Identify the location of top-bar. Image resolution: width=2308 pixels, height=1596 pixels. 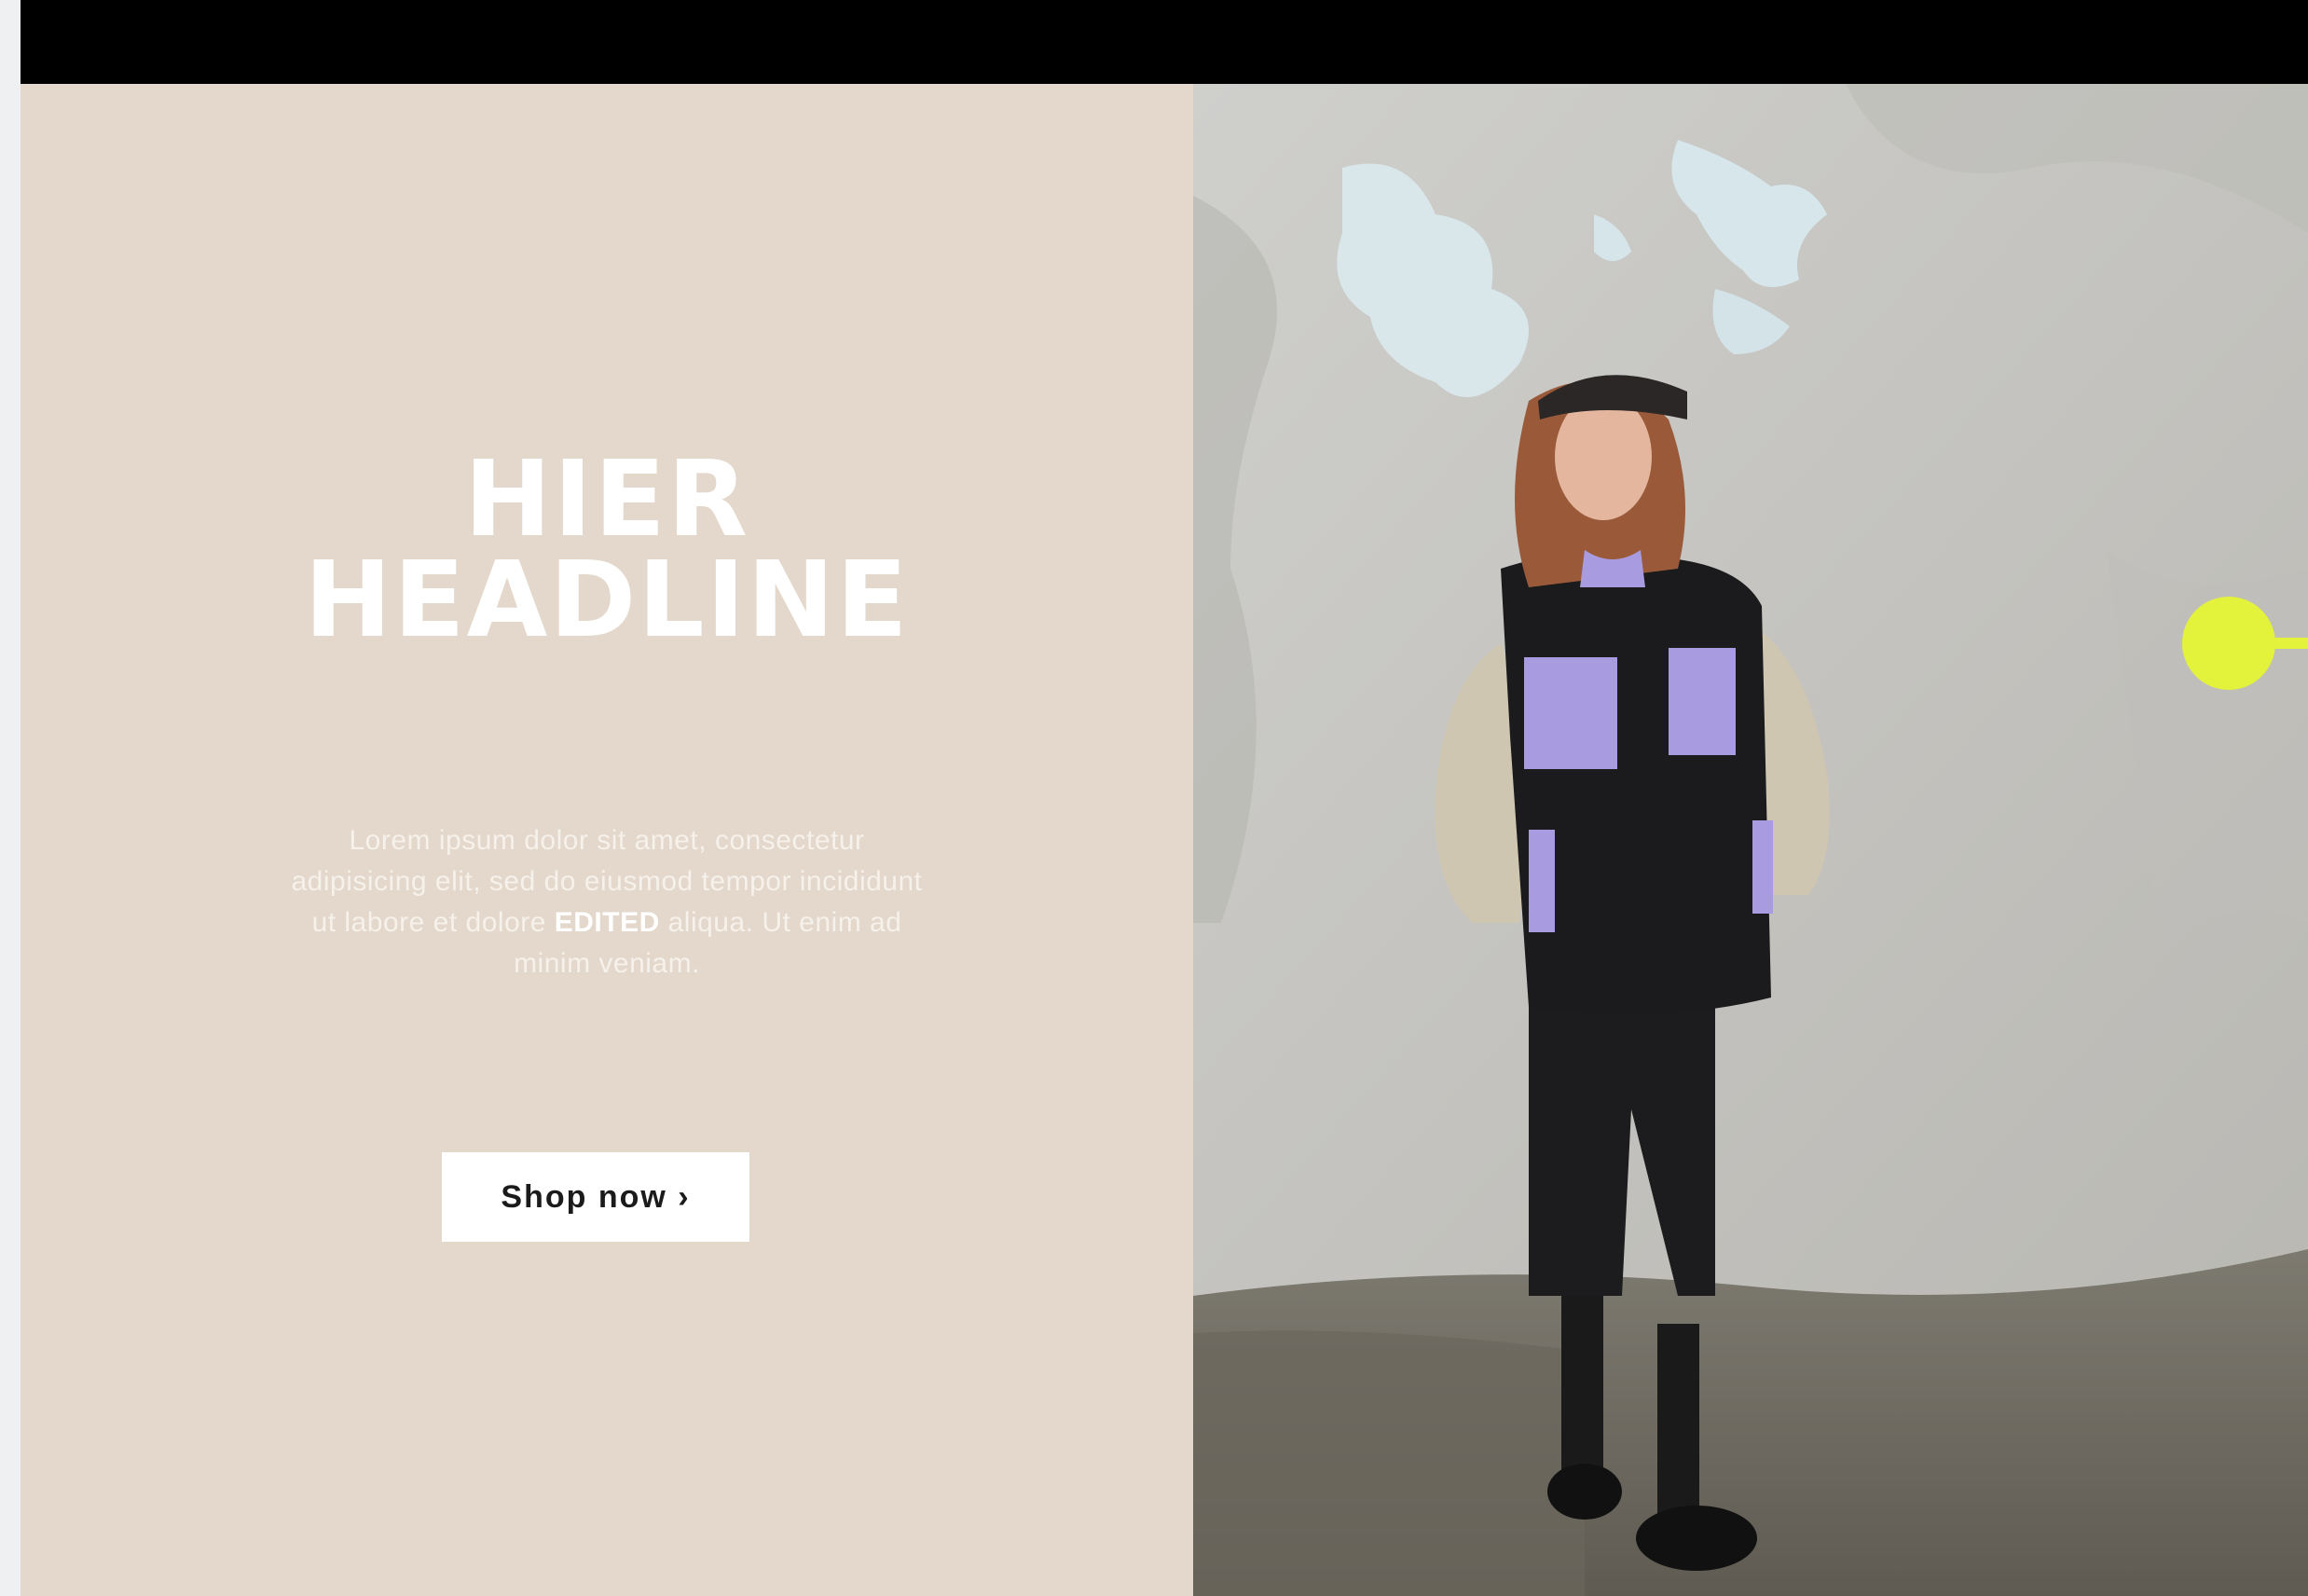
(1164, 42).